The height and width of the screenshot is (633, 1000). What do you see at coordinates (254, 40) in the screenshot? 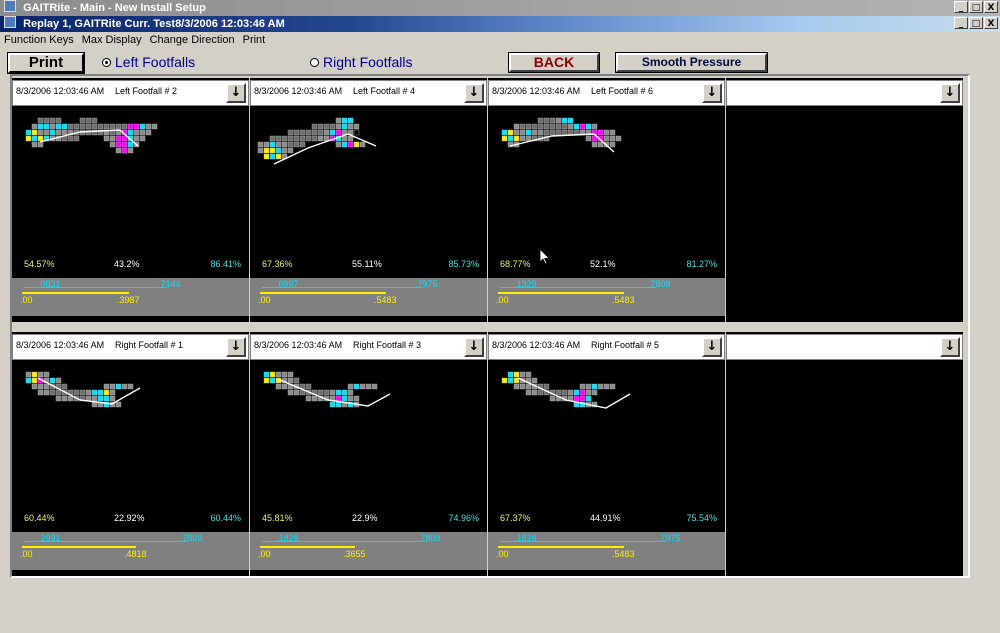
I see `menu-print: Print` at bounding box center [254, 40].